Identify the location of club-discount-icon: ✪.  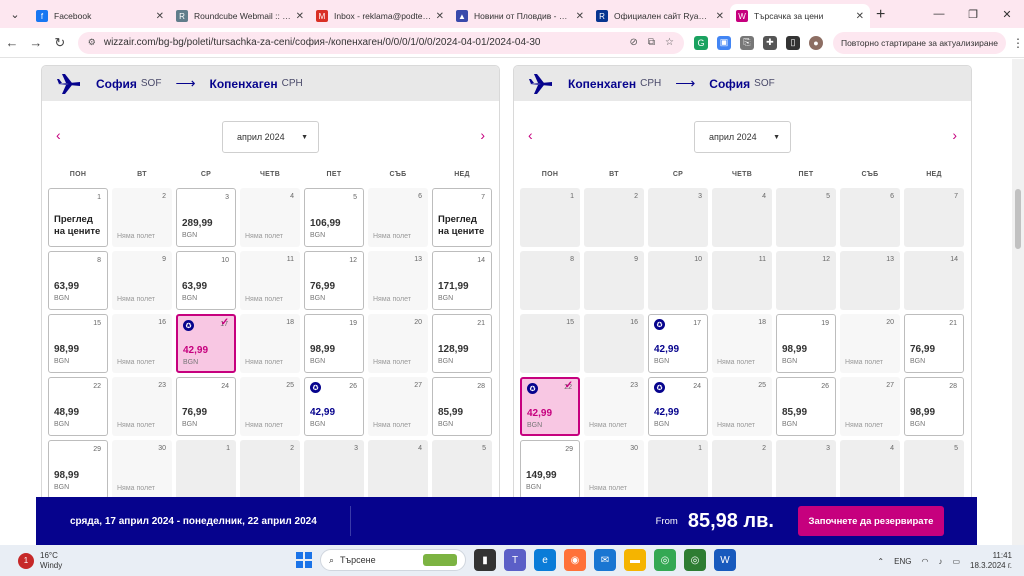
(659, 324).